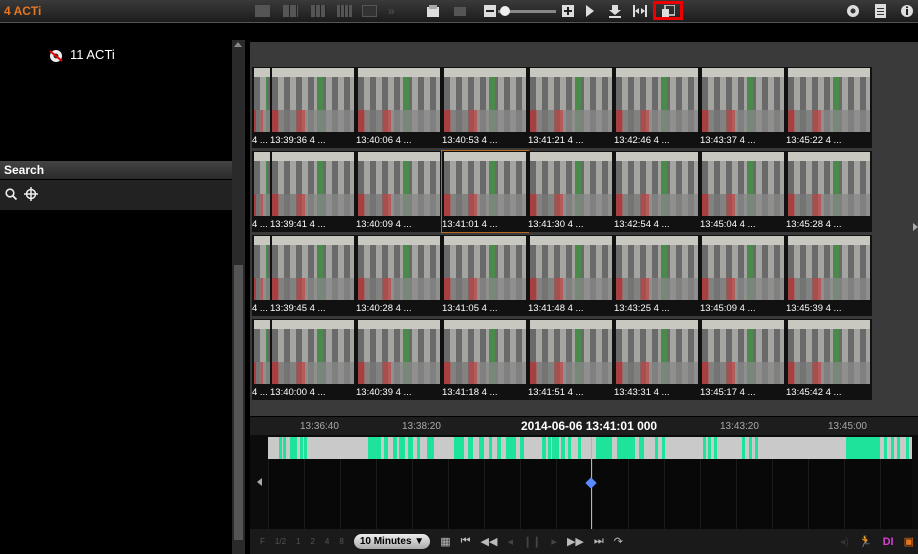 This screenshot has height=554, width=918. I want to click on search-icon, so click(11, 194).